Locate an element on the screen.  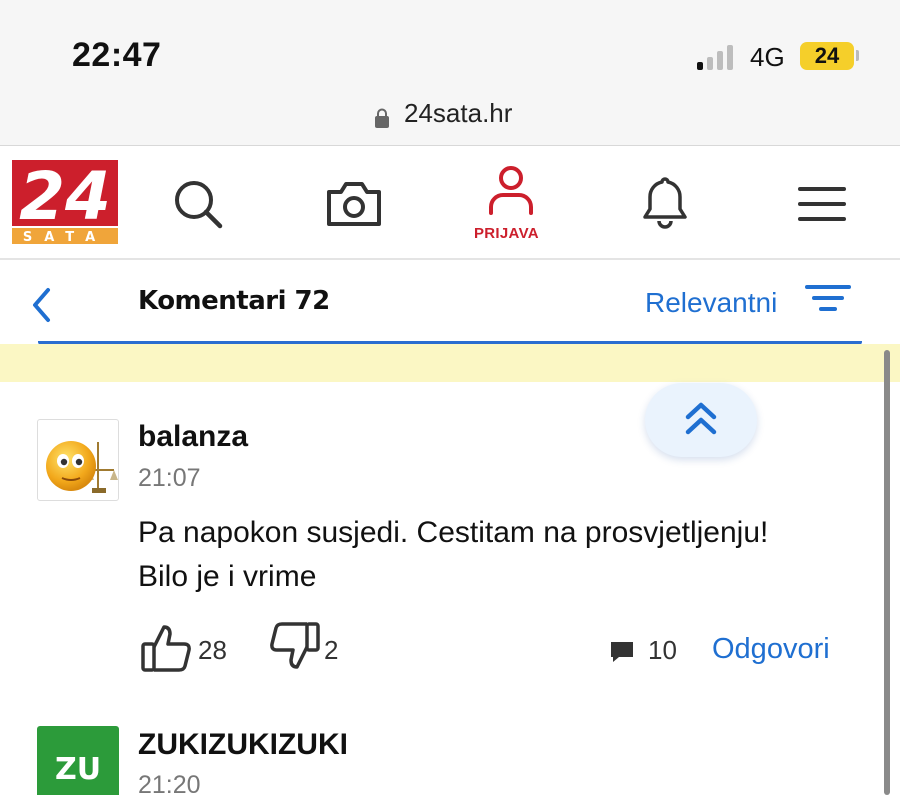
login-label: PRIJAVA is located at coordinates (506, 233).